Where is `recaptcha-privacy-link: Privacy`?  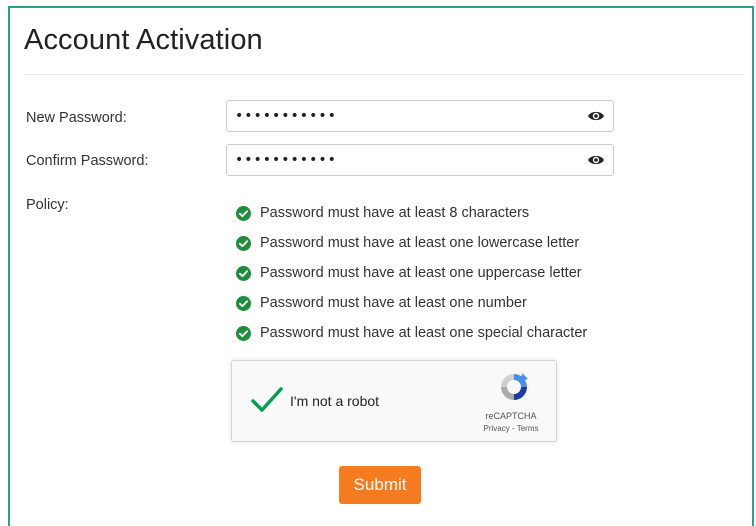 recaptcha-privacy-link: Privacy is located at coordinates (497, 428).